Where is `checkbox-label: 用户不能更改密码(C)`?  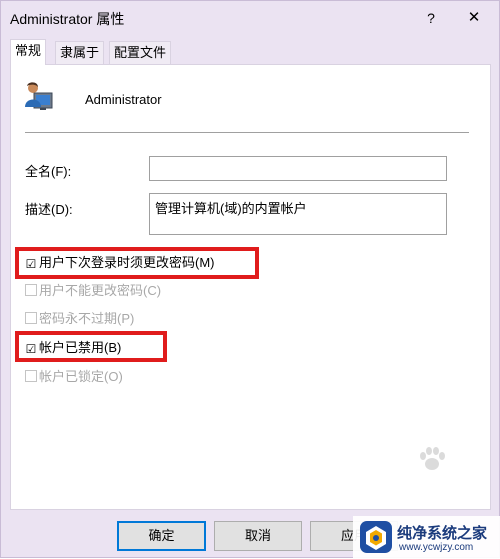
checkbox-label: 用户不能更改密码(C) is located at coordinates (100, 290).